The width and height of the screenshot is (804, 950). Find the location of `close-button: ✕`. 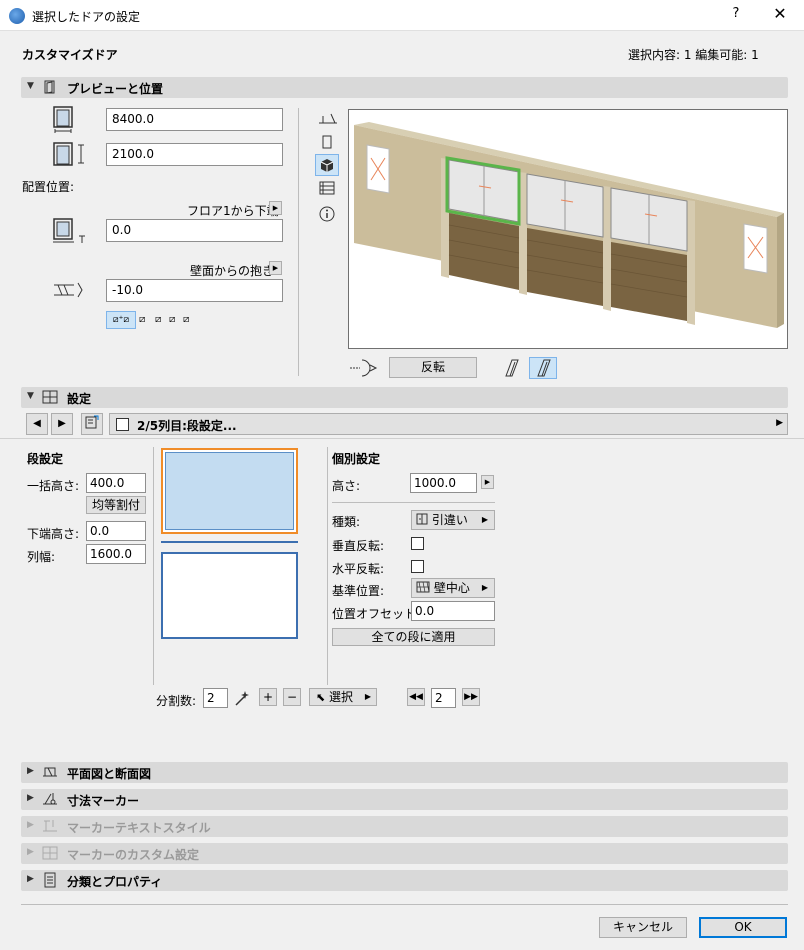

close-button: ✕ is located at coordinates (780, 13).